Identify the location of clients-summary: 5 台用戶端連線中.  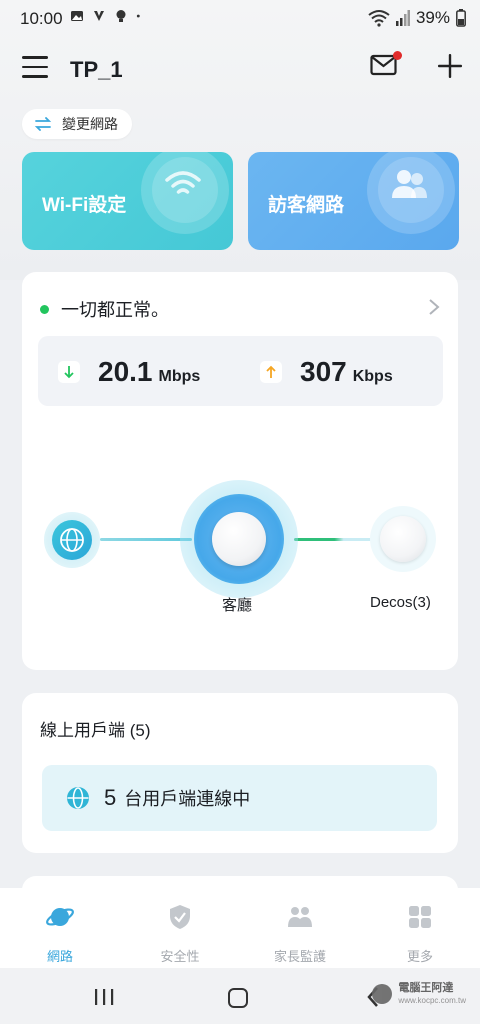
(239, 798).